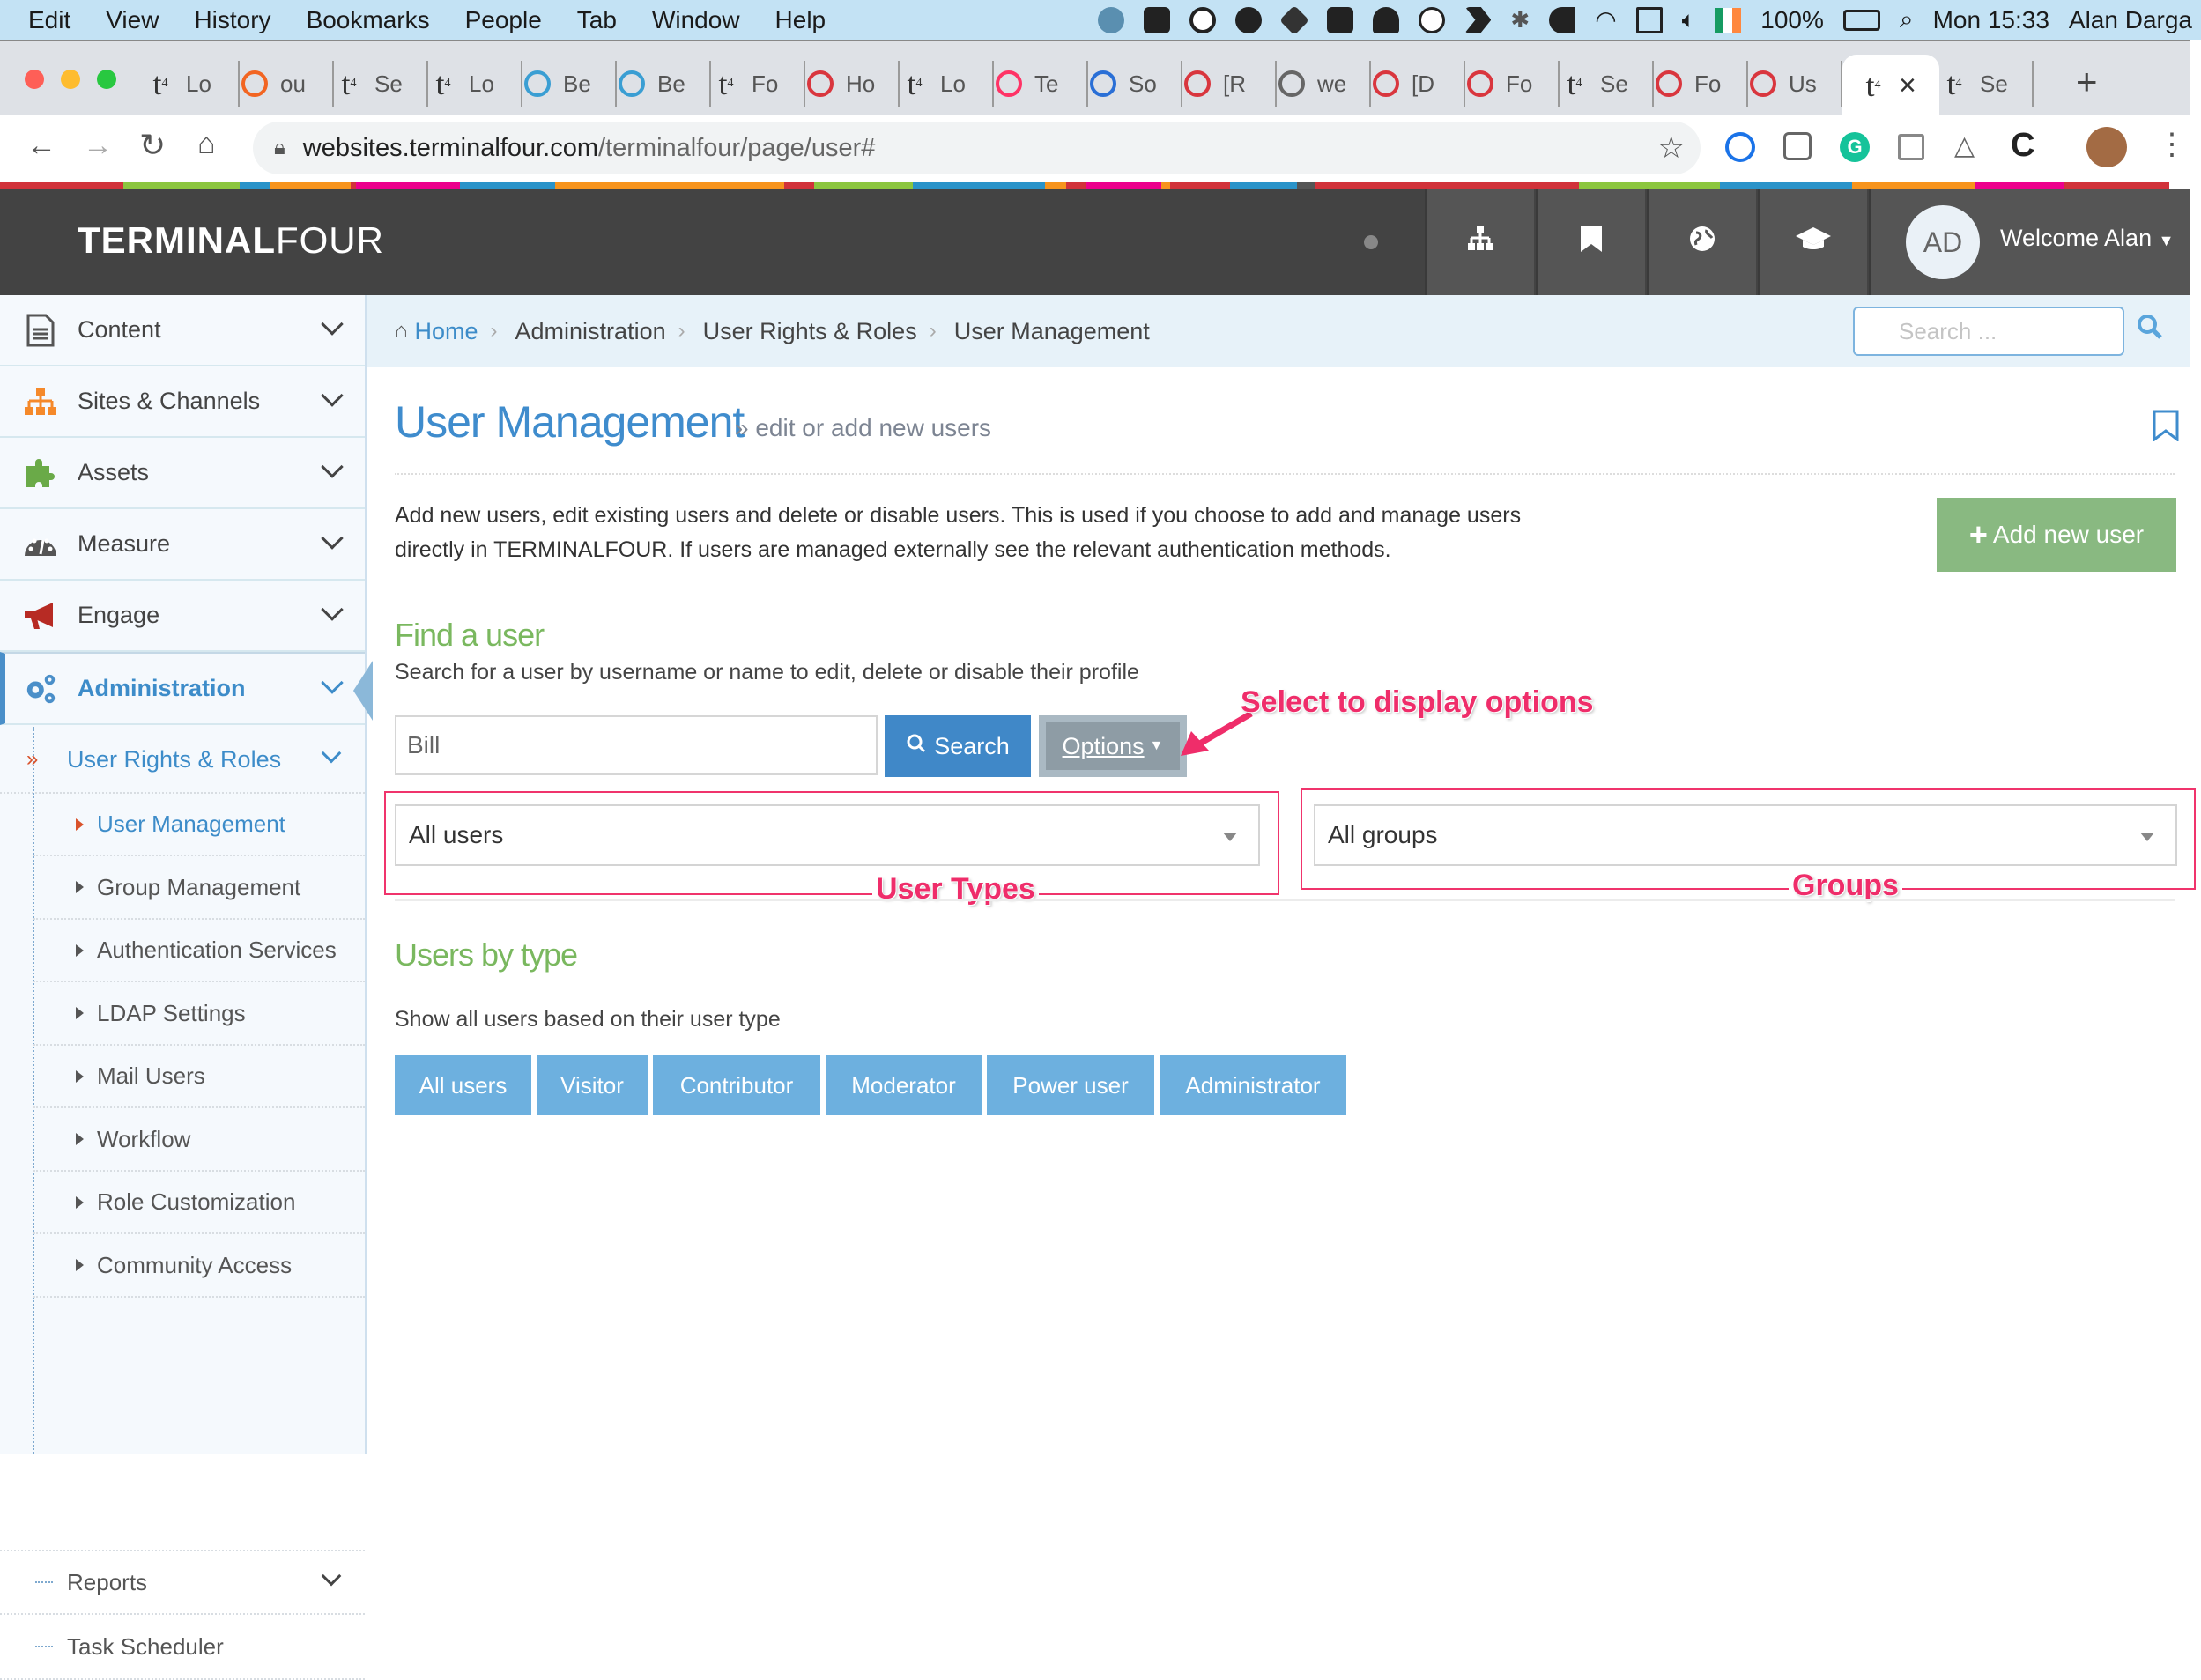 The width and height of the screenshot is (2201, 1680). I want to click on user-type-button-all-users: All users, so click(463, 1085).